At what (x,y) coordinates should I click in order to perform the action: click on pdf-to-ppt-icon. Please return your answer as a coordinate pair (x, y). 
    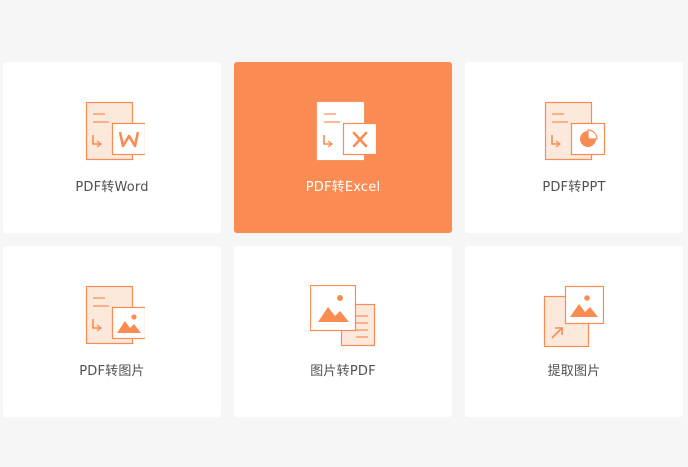
    Looking at the image, I should click on (575, 131).